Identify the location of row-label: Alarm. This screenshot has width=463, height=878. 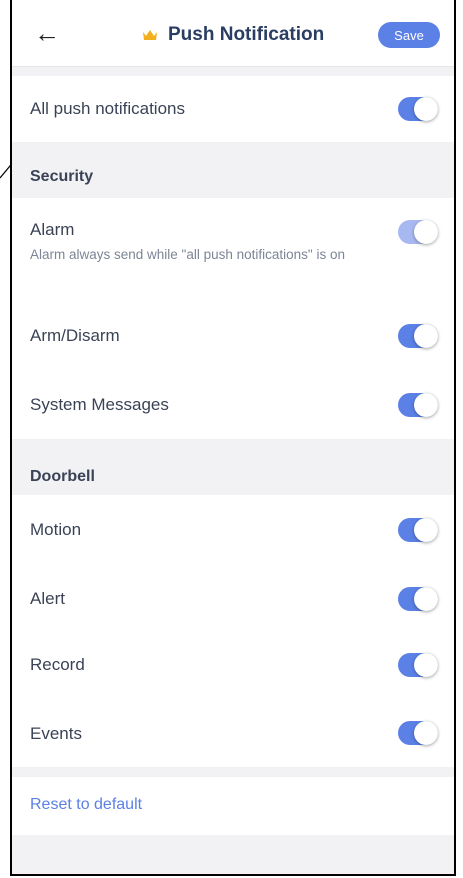
(52, 229).